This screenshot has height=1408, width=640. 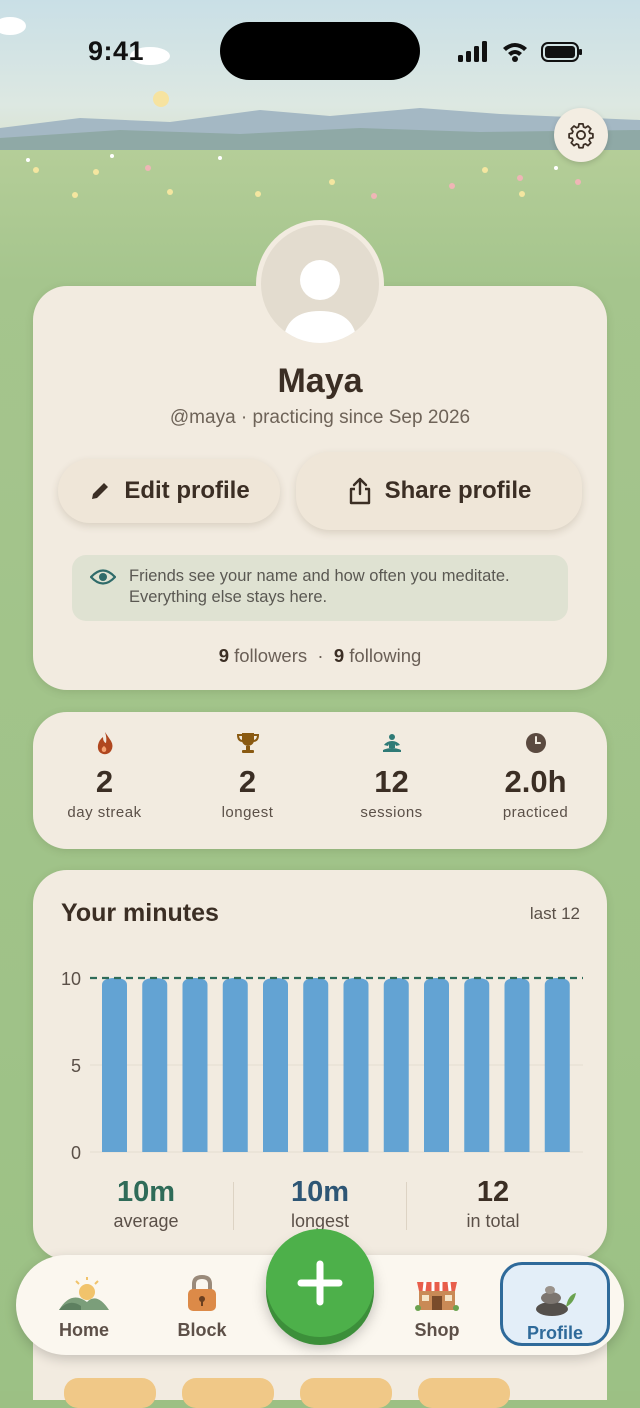 What do you see at coordinates (530, 914) in the screenshot?
I see `minutes-range: last 12` at bounding box center [530, 914].